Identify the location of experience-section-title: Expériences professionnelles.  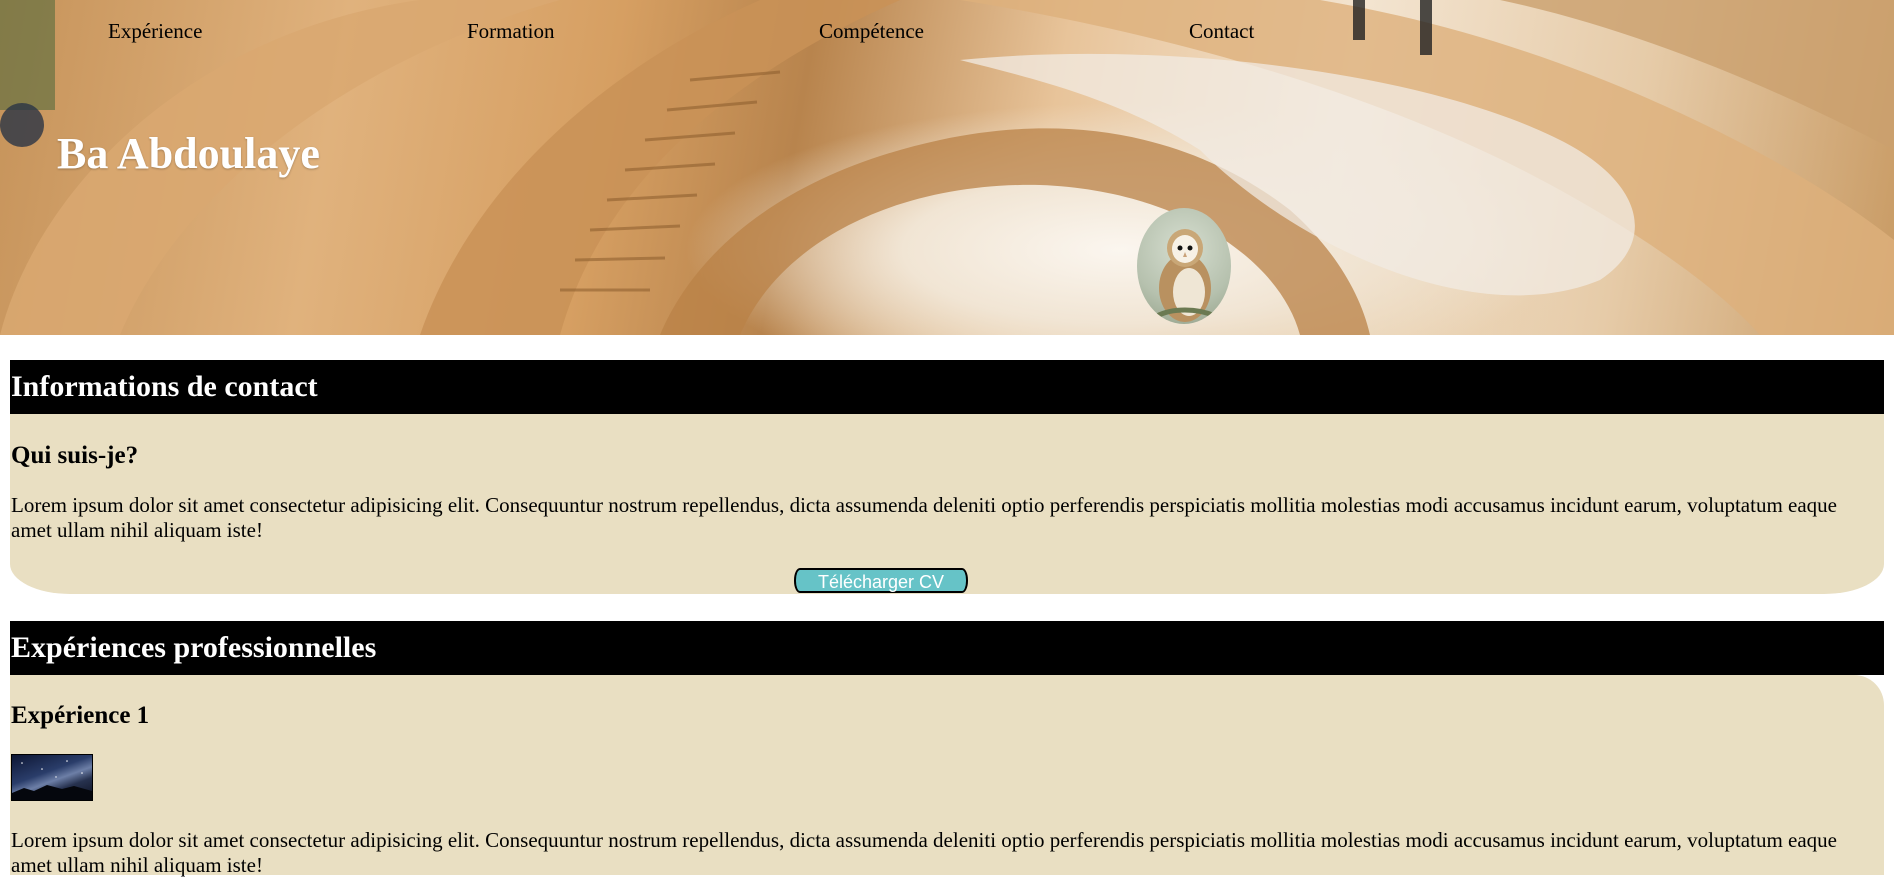
(194, 647).